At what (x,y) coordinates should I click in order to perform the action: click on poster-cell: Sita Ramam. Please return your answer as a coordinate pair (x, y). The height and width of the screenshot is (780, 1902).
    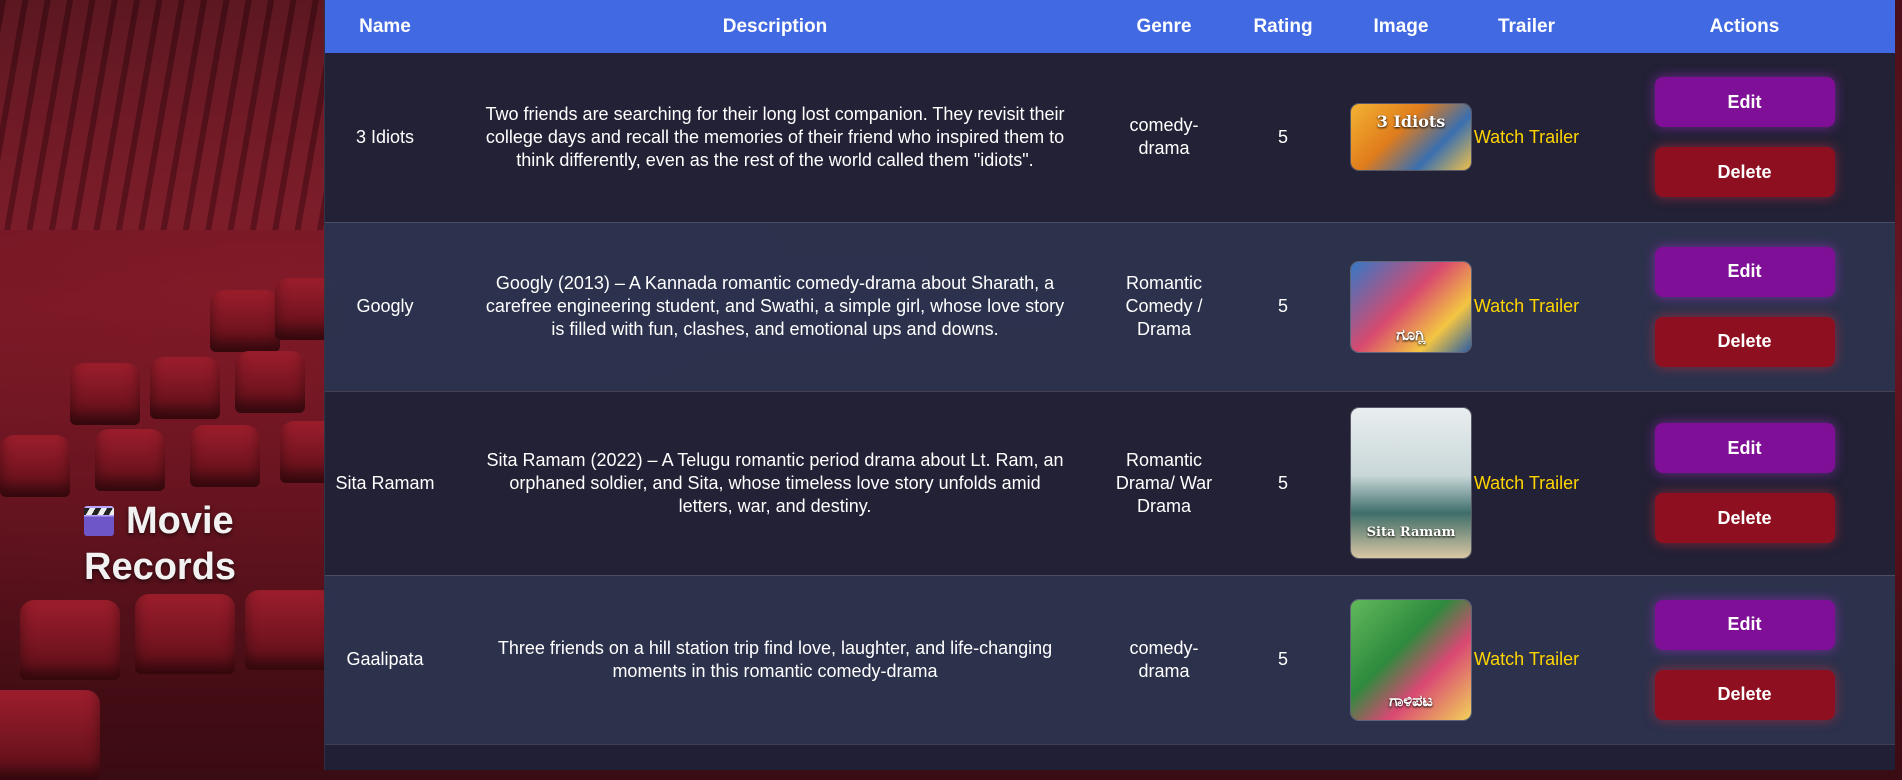
    Looking at the image, I should click on (1407, 483).